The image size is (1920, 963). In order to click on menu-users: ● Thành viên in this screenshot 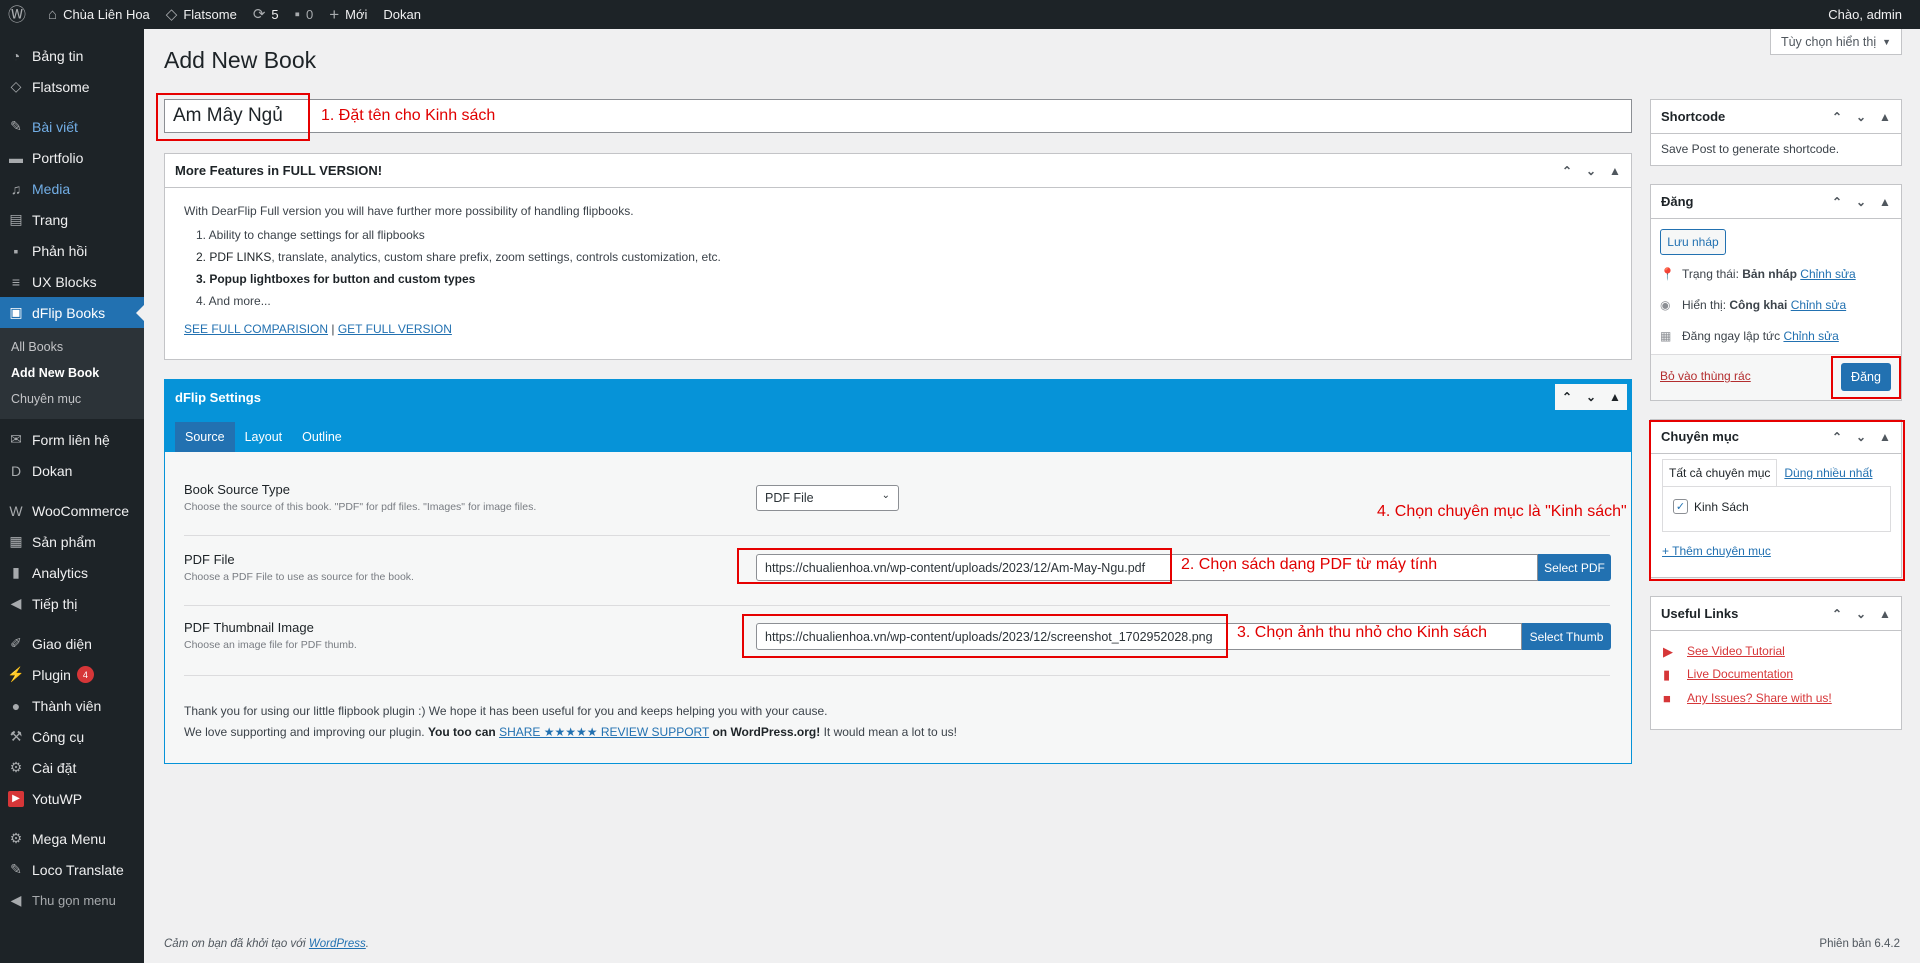, I will do `click(72, 705)`.